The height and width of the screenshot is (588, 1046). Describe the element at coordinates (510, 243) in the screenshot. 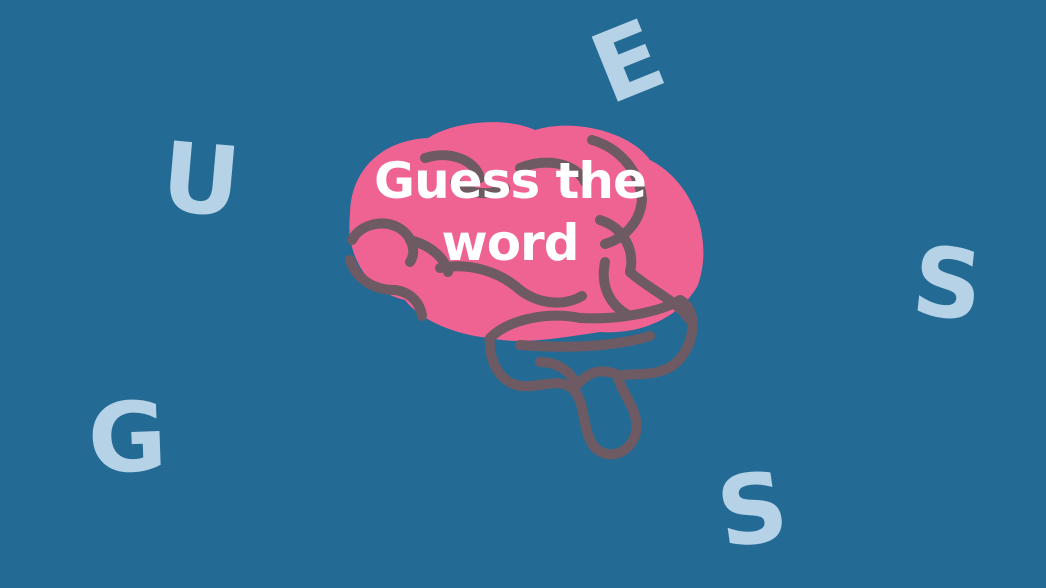

I see `game-title-line-2: word` at that location.